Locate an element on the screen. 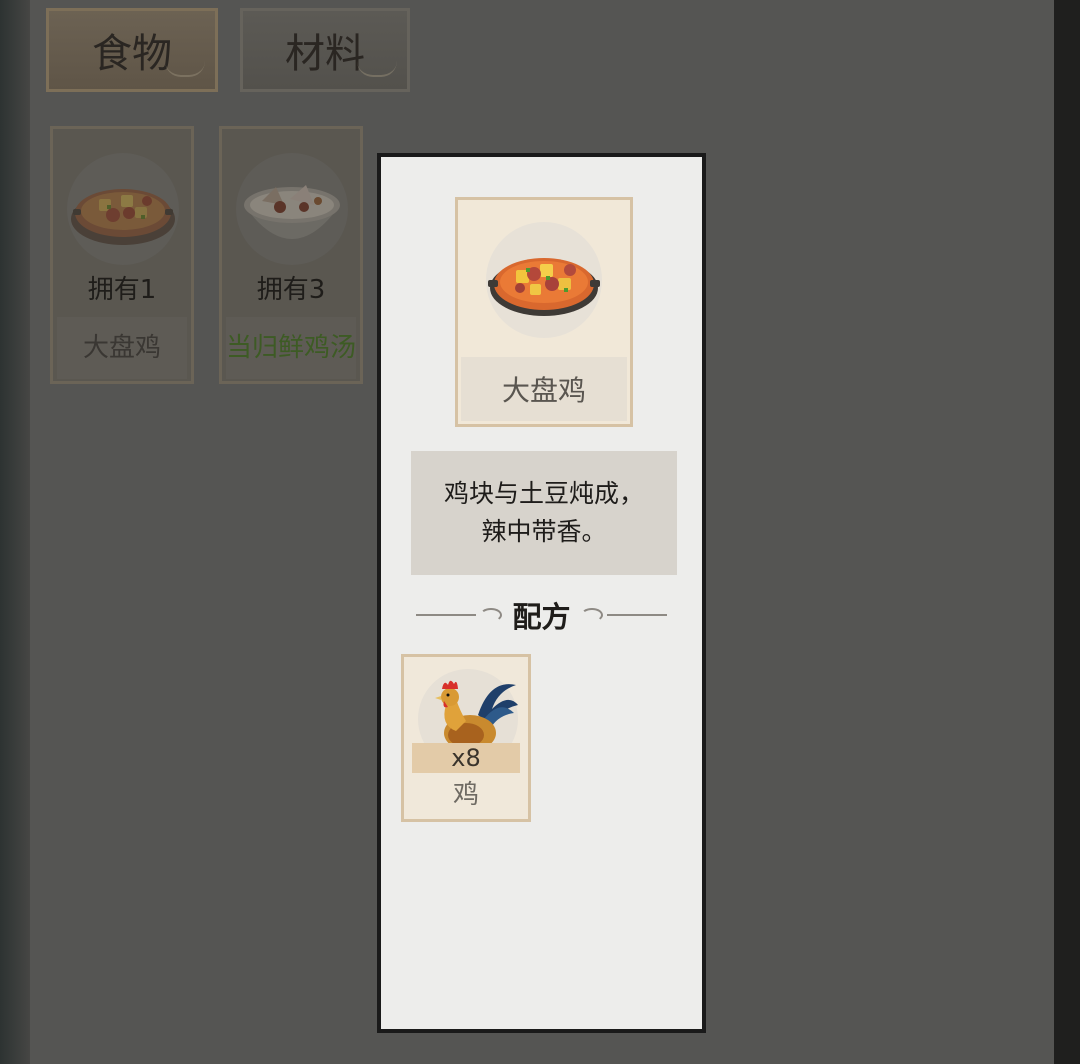  ingredient-quantity: x8 is located at coordinates (466, 758).